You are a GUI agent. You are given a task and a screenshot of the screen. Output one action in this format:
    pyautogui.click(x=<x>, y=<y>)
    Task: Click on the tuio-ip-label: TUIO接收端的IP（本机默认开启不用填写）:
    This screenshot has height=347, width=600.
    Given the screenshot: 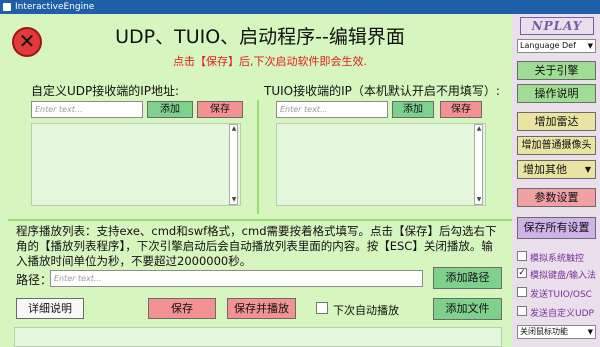 What is the action you would take?
    pyautogui.click(x=382, y=91)
    